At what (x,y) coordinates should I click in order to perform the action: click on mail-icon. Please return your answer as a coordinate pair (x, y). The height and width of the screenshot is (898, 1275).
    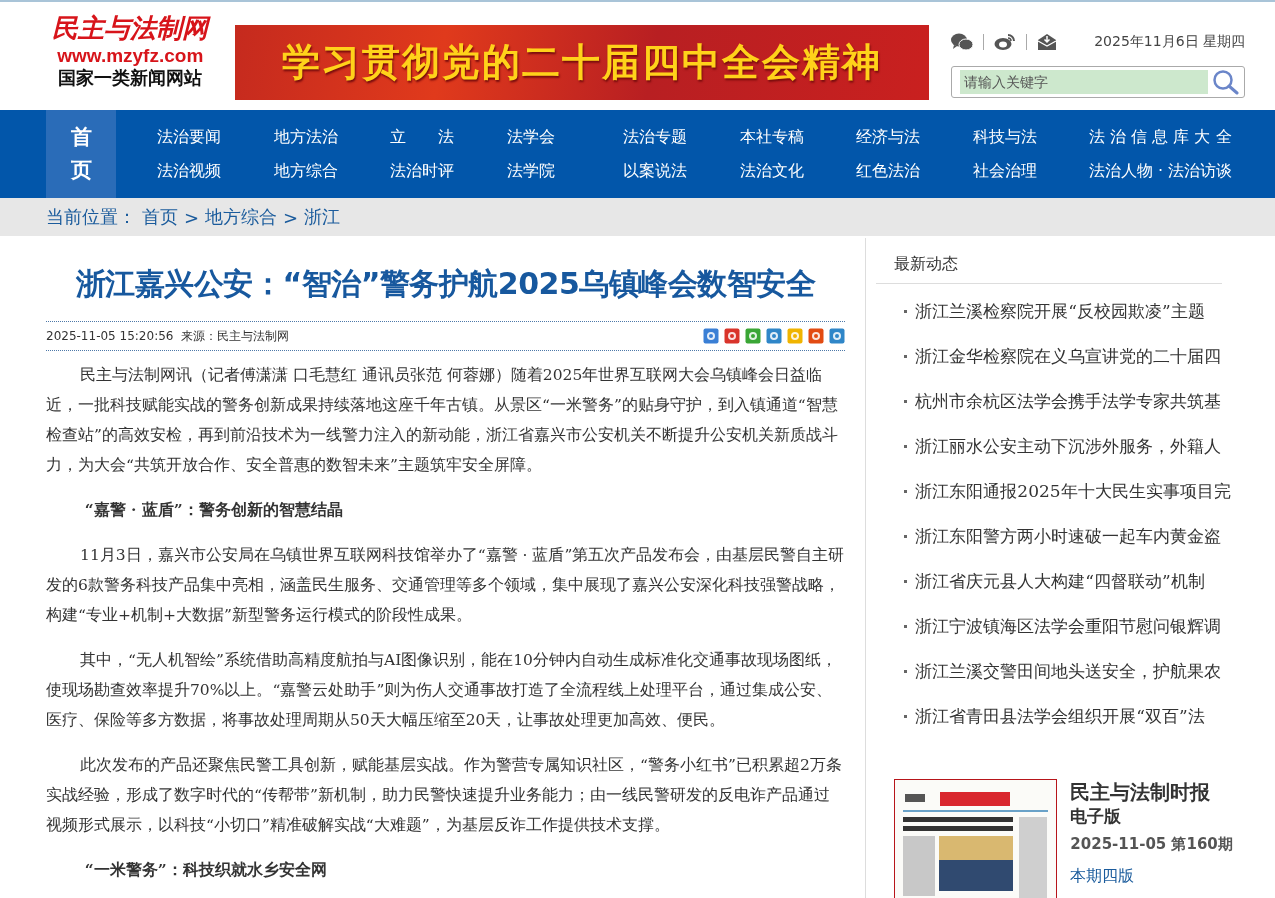
    Looking at the image, I should click on (1046, 42).